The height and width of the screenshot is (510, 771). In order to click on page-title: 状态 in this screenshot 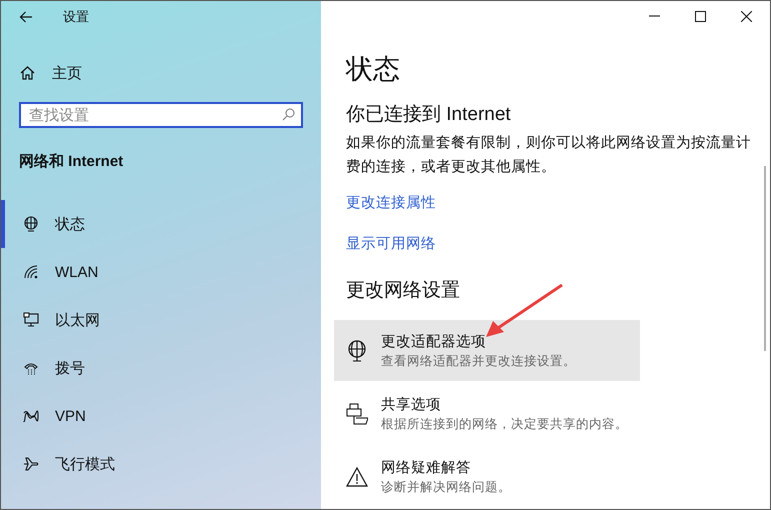, I will do `click(373, 69)`.